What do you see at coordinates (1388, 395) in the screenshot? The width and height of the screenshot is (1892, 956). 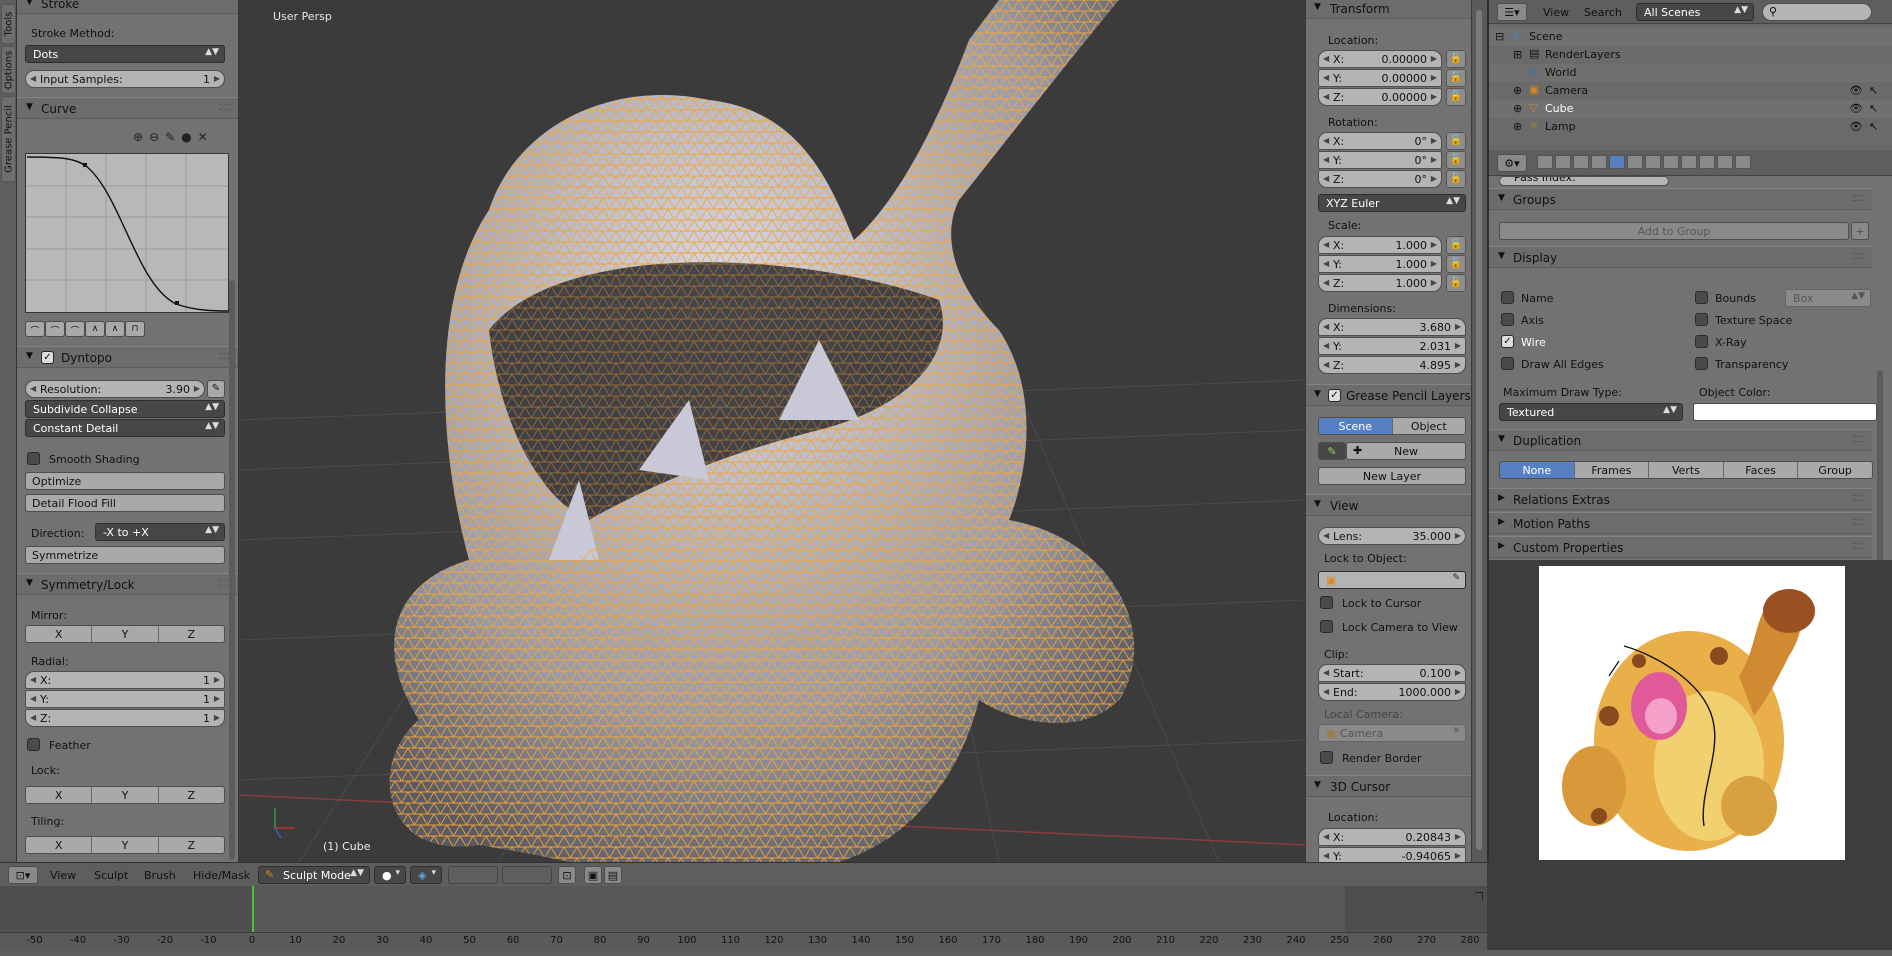 I see `panel-header-grease-pencil-layers: ▼ ✓ Grease Pencil Layers` at bounding box center [1388, 395].